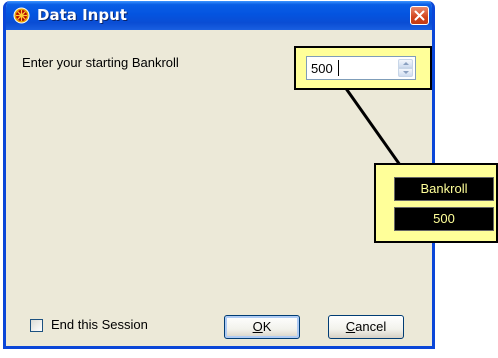 The width and height of the screenshot is (498, 358). Describe the element at coordinates (82, 15) in the screenshot. I see `window-title: Data Input` at that location.